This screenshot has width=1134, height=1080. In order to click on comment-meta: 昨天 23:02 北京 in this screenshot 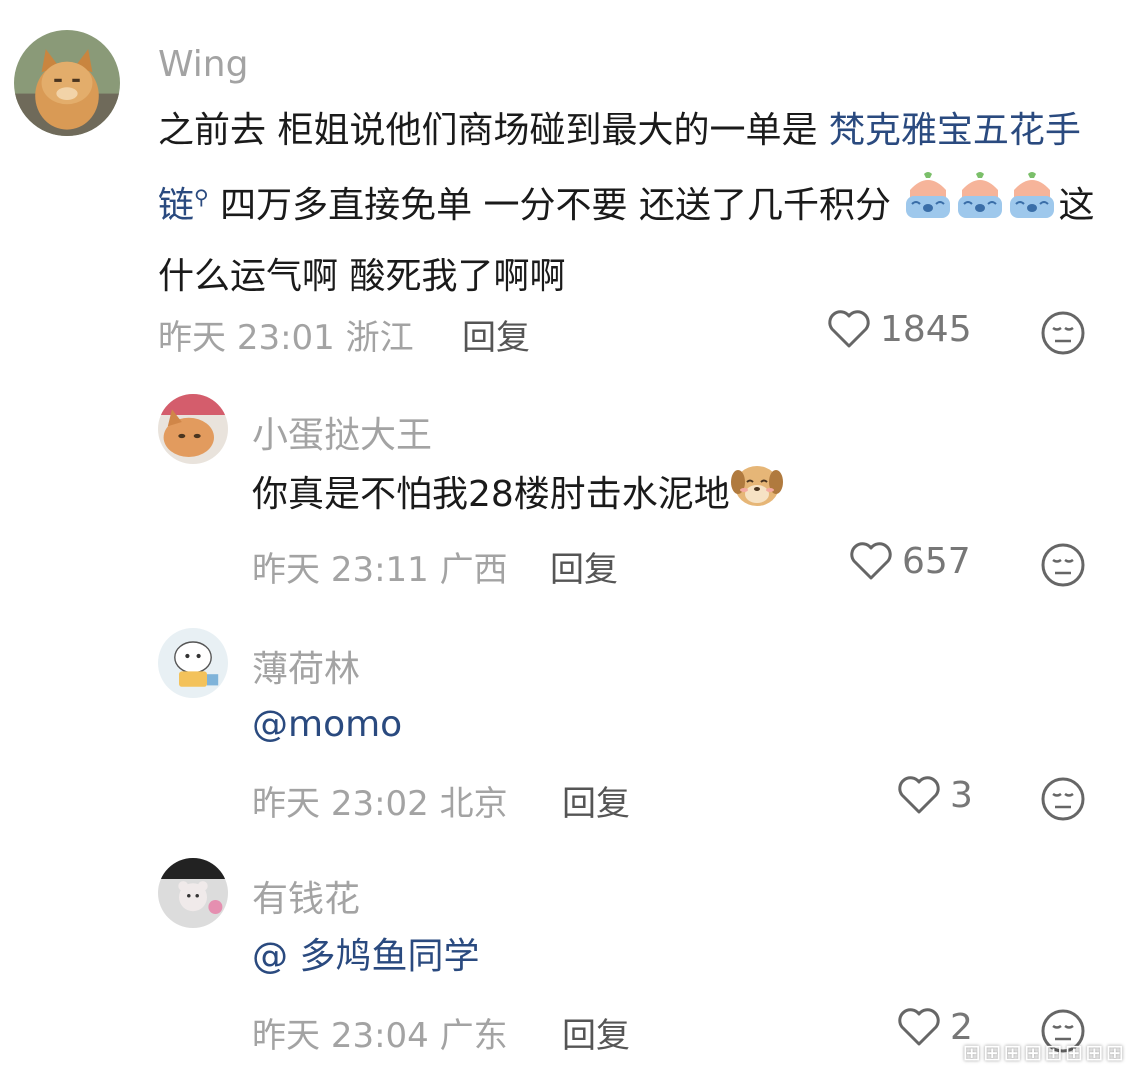, I will do `click(380, 800)`.